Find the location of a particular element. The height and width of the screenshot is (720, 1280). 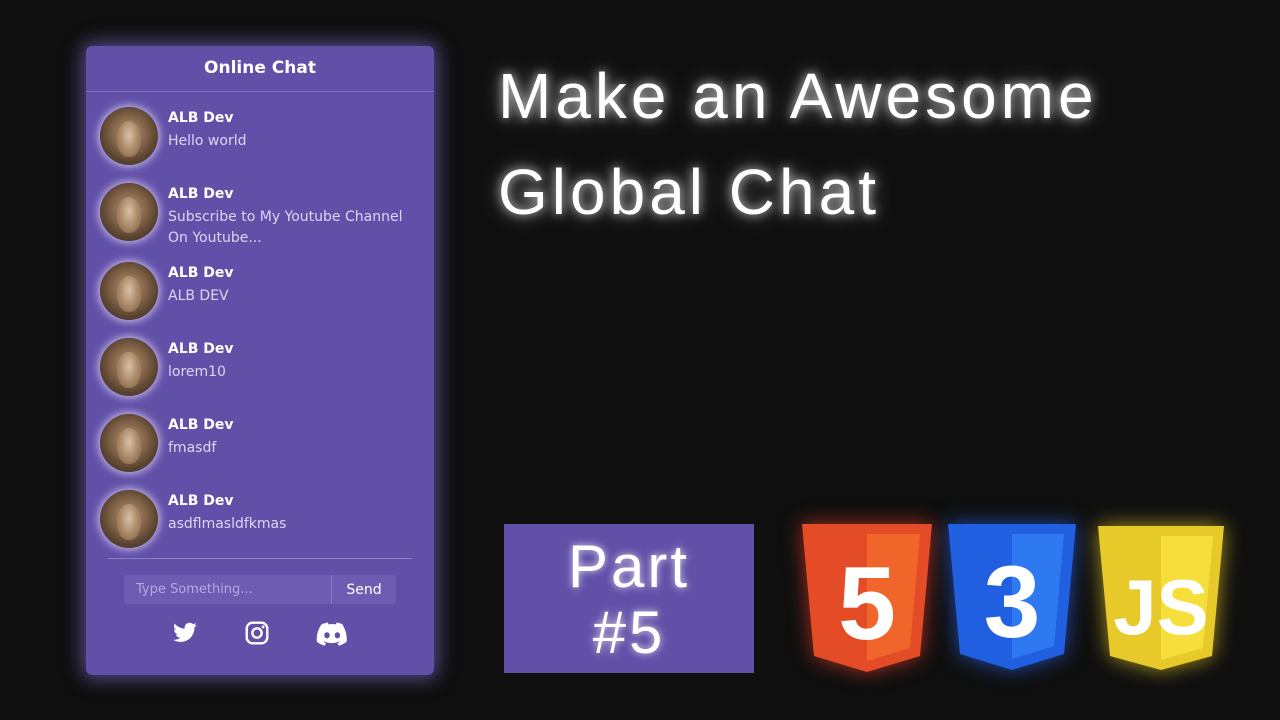

html5-logo-icon: 5 is located at coordinates (867, 598).